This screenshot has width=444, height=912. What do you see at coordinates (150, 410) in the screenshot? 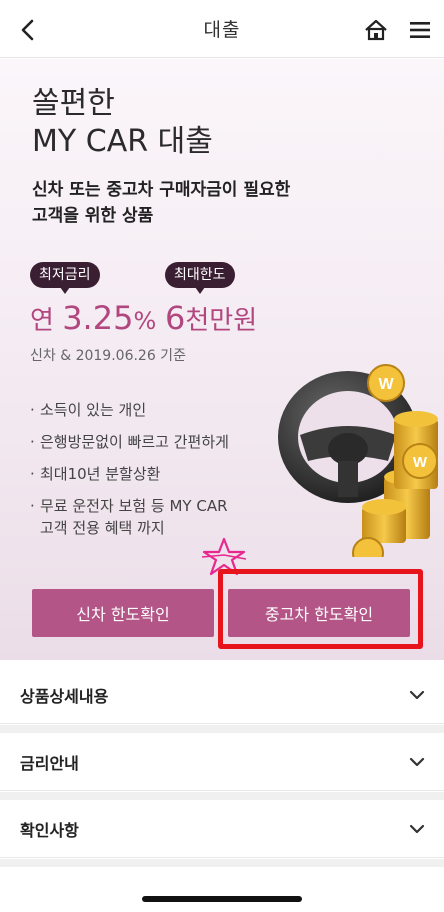
I see `list-item: · 소득이 있는 개인` at bounding box center [150, 410].